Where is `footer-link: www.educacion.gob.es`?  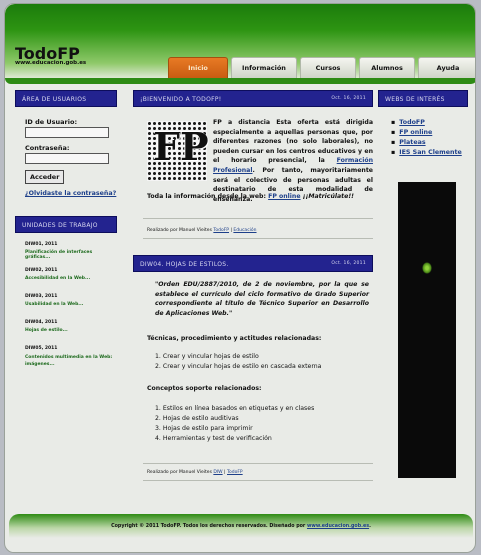
footer-link: www.educacion.gob.es is located at coordinates (338, 526).